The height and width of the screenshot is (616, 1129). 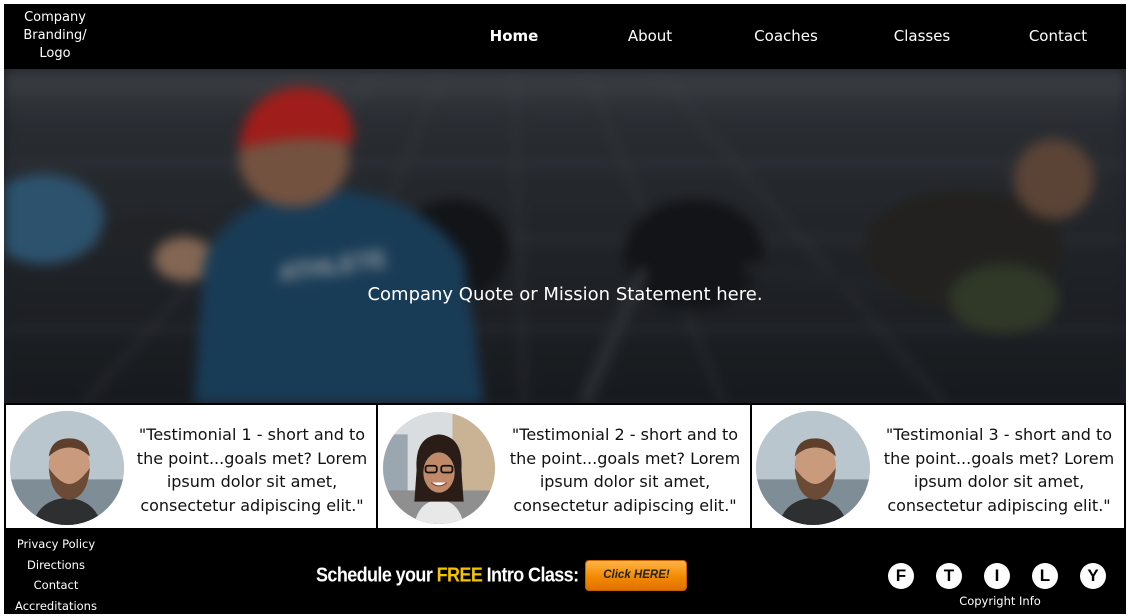 I want to click on cta-suffix: Intro Class:, so click(x=530, y=574).